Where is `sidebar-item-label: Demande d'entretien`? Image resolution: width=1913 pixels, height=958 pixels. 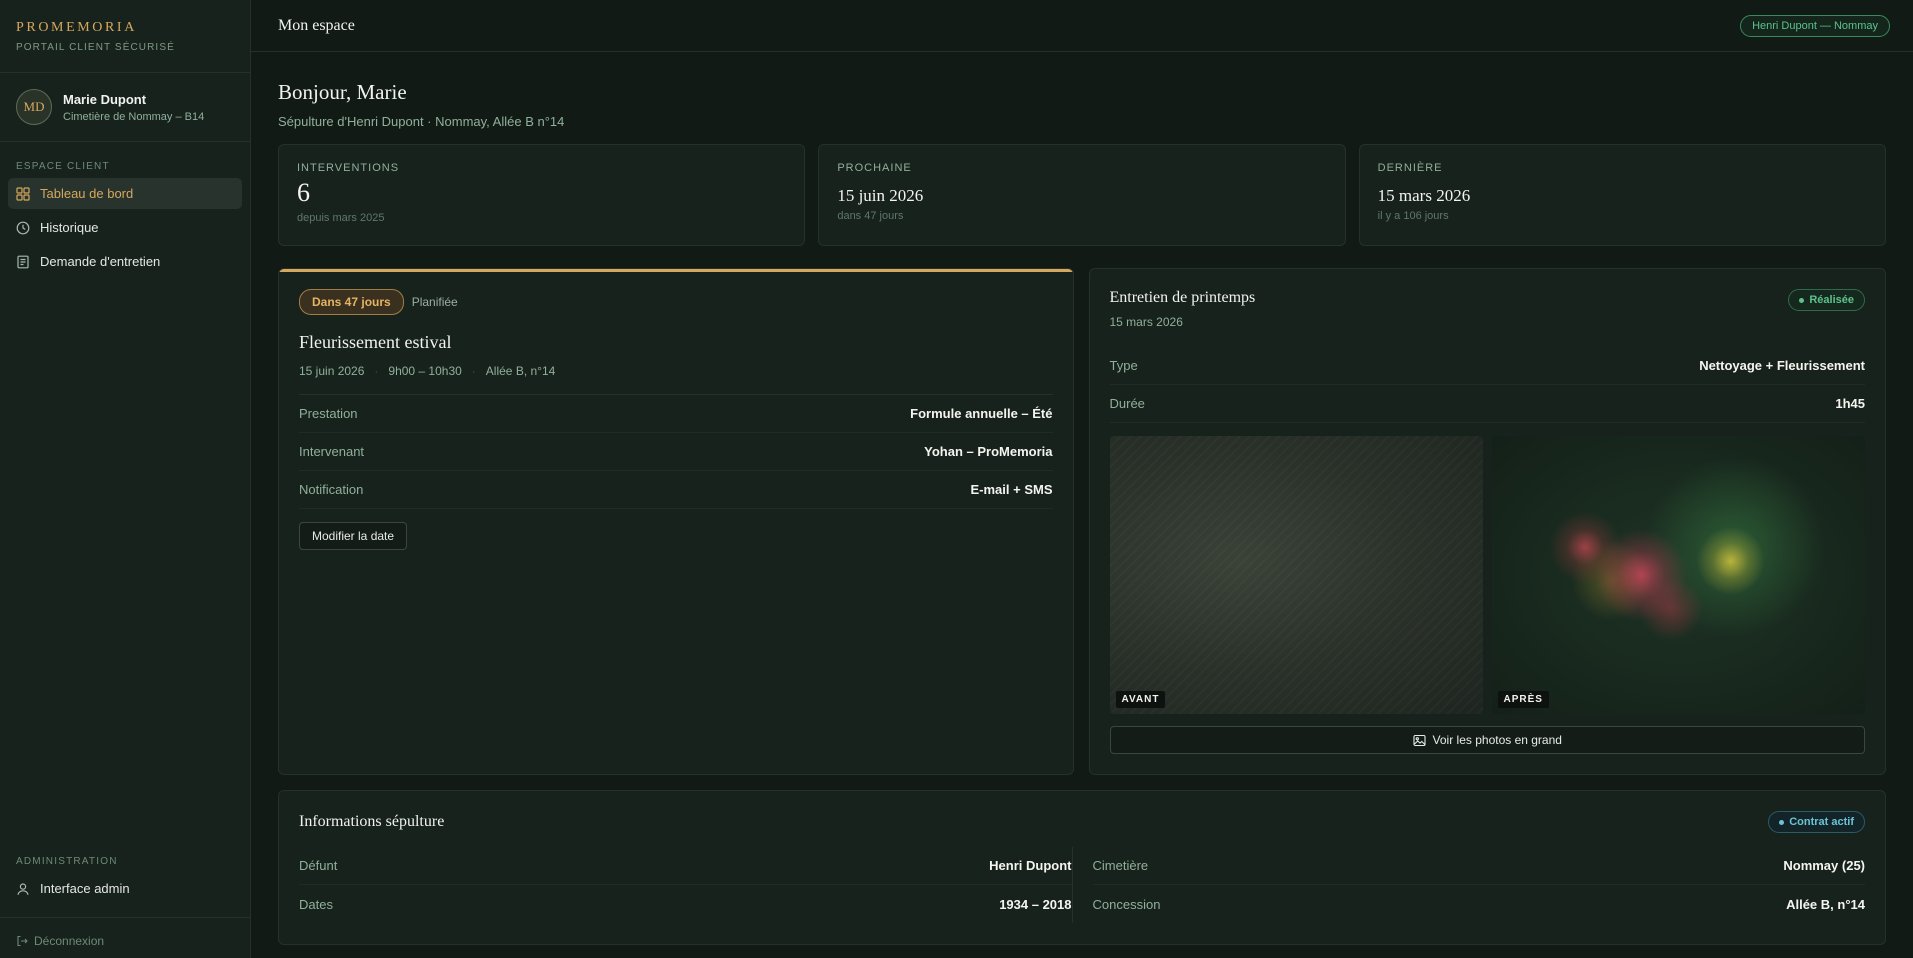 sidebar-item-label: Demande d'entretien is located at coordinates (100, 261).